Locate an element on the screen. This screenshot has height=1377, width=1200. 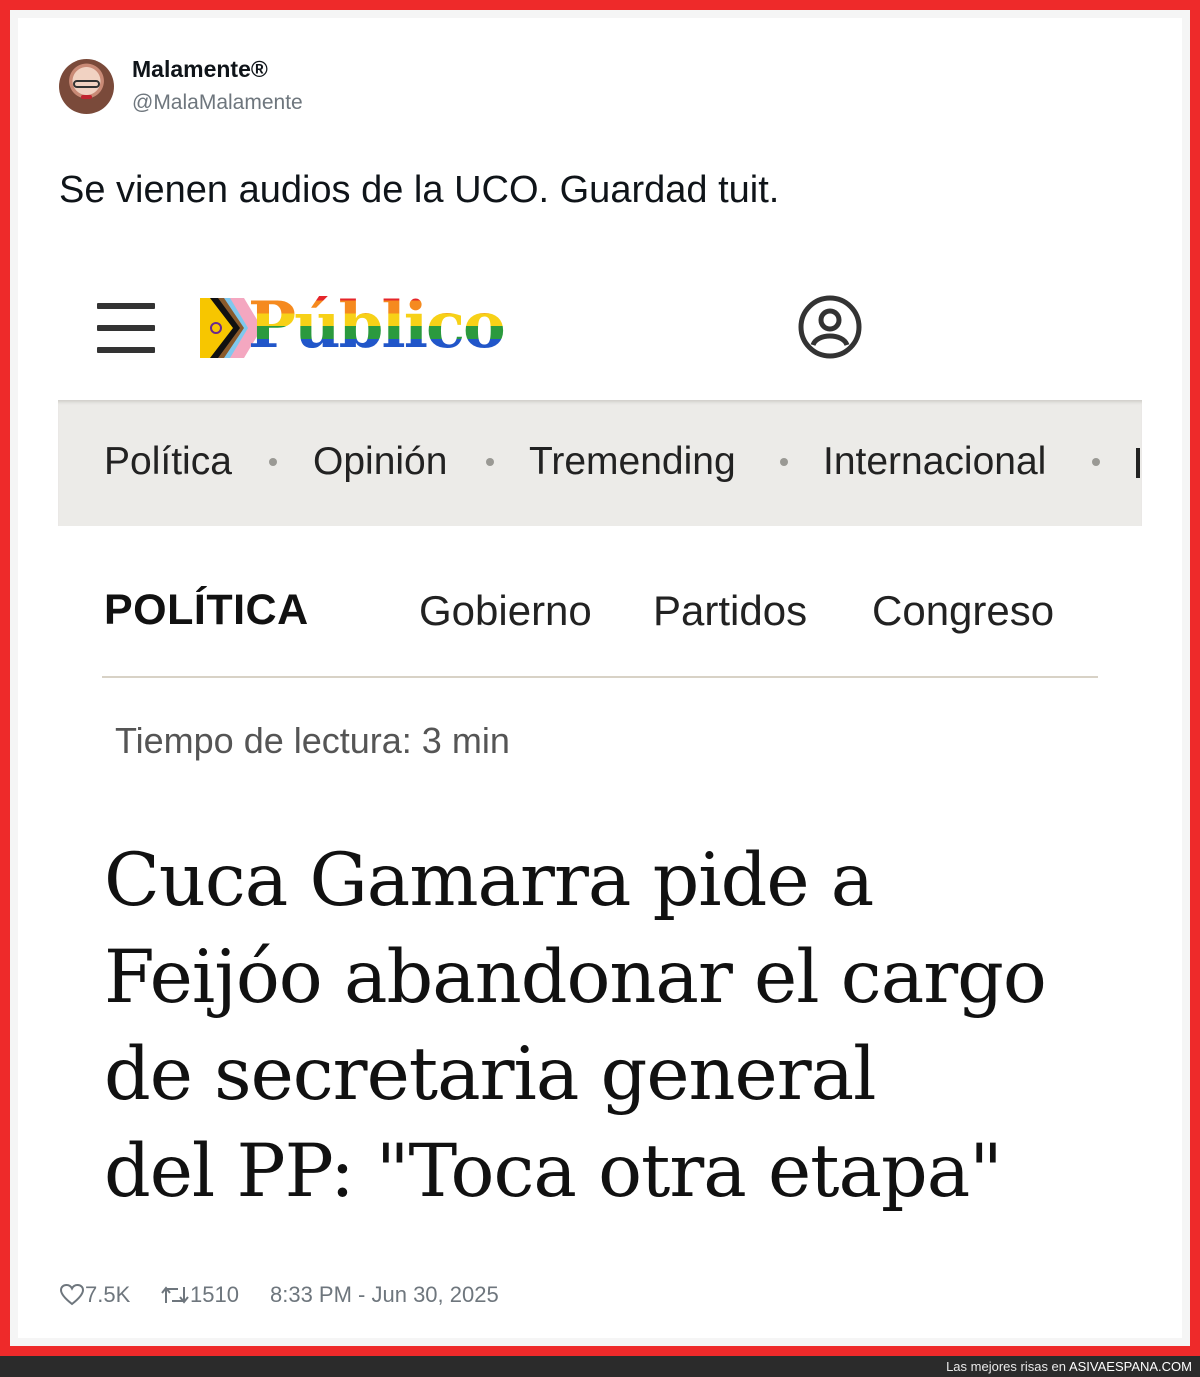
headline-line: del PP: "Toca otra etapa" is located at coordinates (553, 1171).